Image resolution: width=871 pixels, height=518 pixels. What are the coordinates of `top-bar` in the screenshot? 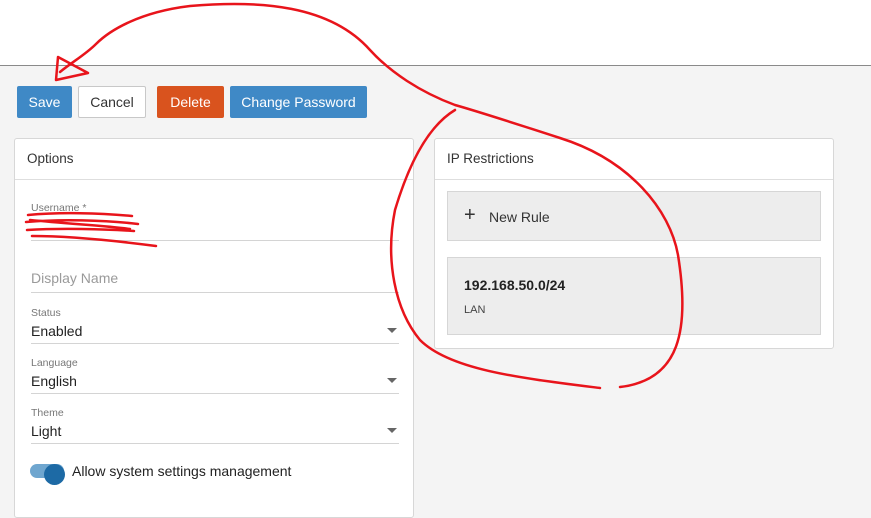 It's located at (435, 33).